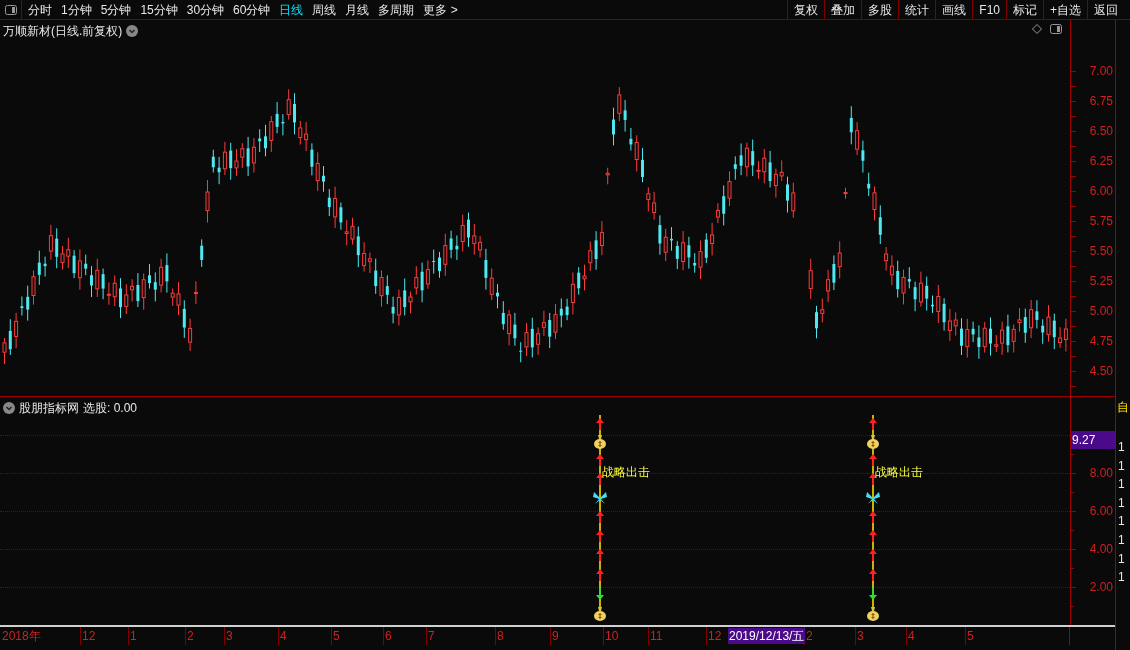 Image resolution: width=1130 pixels, height=650 pixels. Describe the element at coordinates (843, 9) in the screenshot. I see `toolbar-button: 叠加` at that location.